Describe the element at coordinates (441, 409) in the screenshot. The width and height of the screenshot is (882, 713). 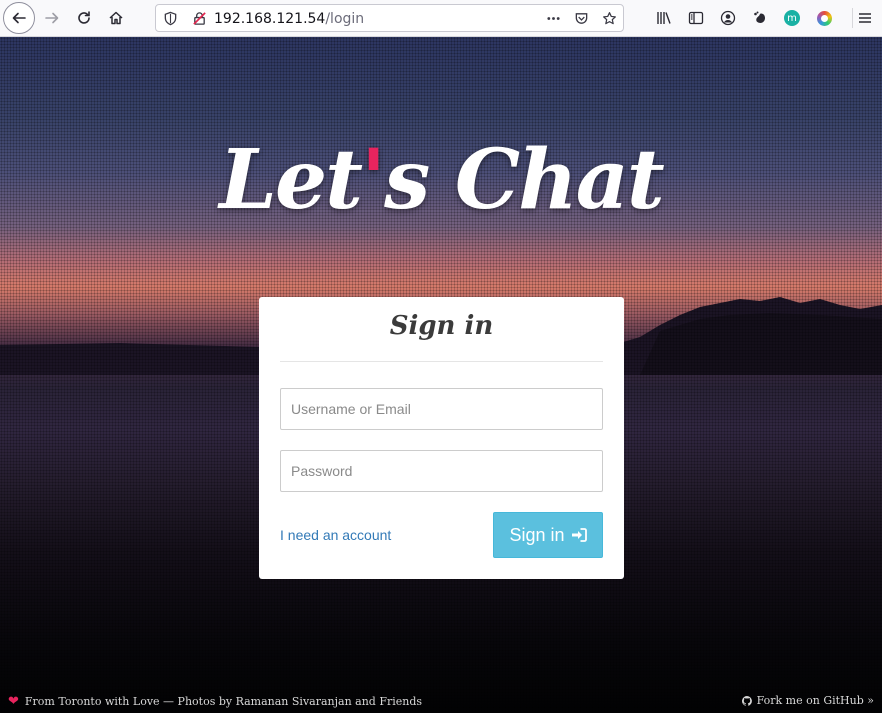
I see `username-input` at that location.